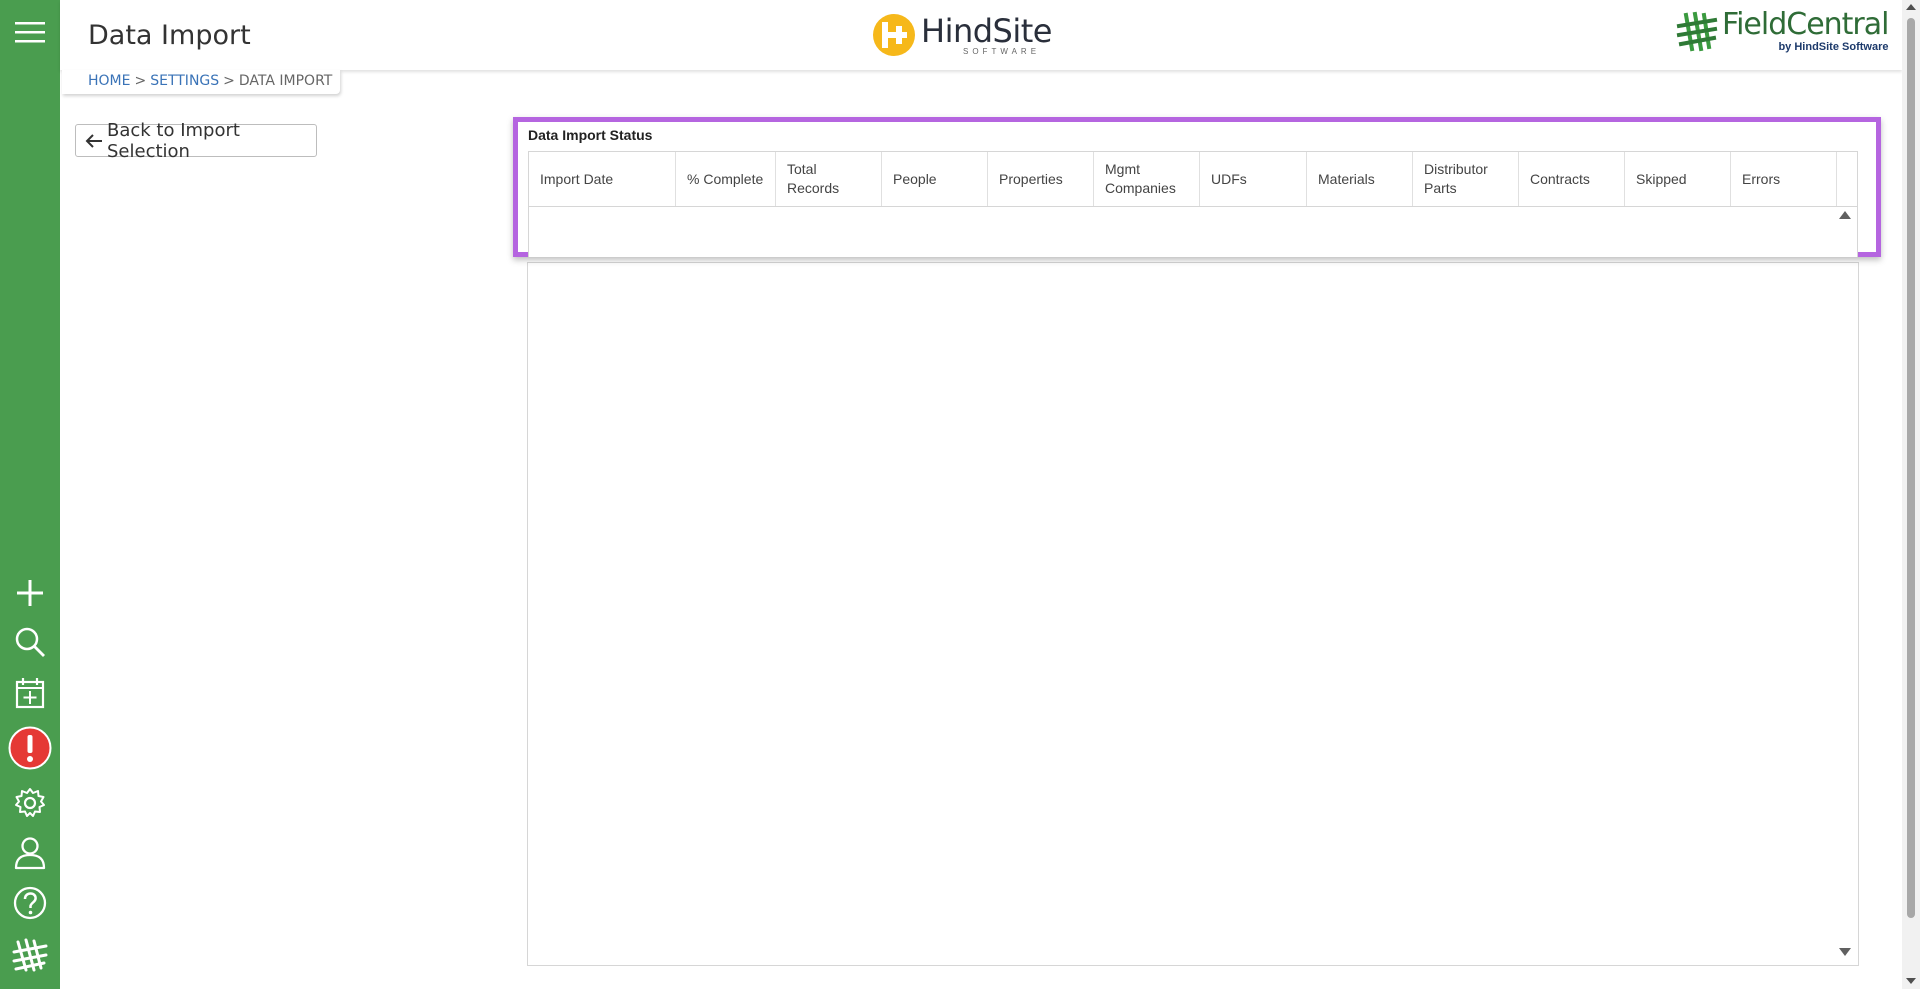 The height and width of the screenshot is (989, 1920). I want to click on col-percent-complete: % Complete, so click(726, 179).